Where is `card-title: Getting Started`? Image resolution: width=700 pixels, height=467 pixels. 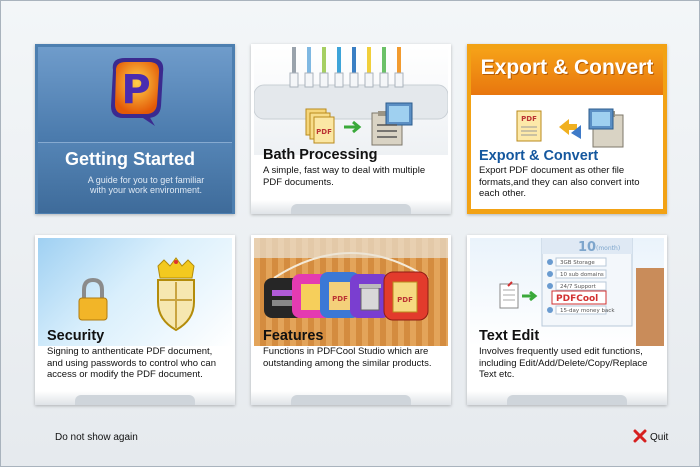
card-title: Getting Started is located at coordinates (130, 159).